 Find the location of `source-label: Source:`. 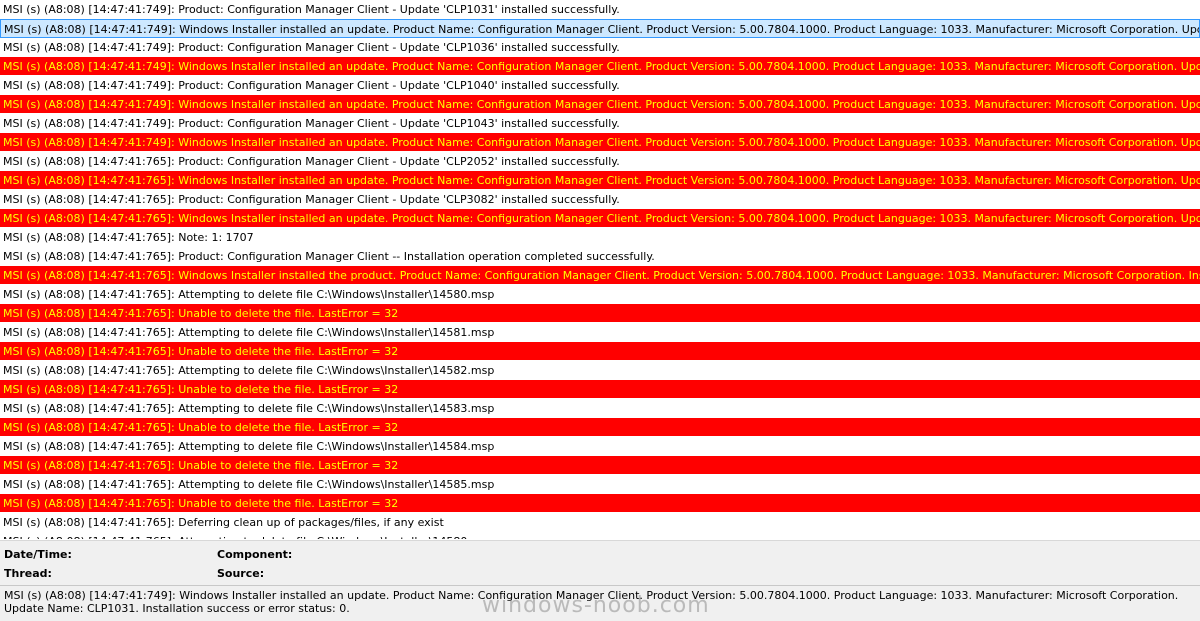

source-label: Source: is located at coordinates (241, 573).